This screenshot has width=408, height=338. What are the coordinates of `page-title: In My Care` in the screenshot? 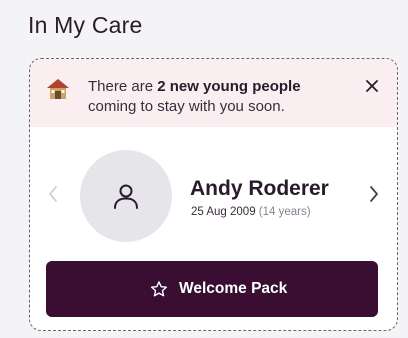 It's located at (85, 25).